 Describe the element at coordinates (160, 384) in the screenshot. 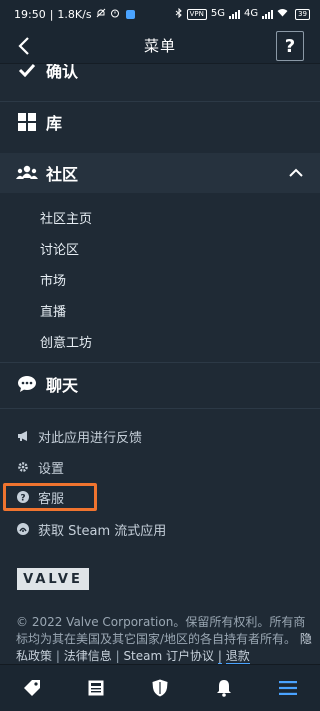

I see `menu-item-chat: 聊天` at that location.